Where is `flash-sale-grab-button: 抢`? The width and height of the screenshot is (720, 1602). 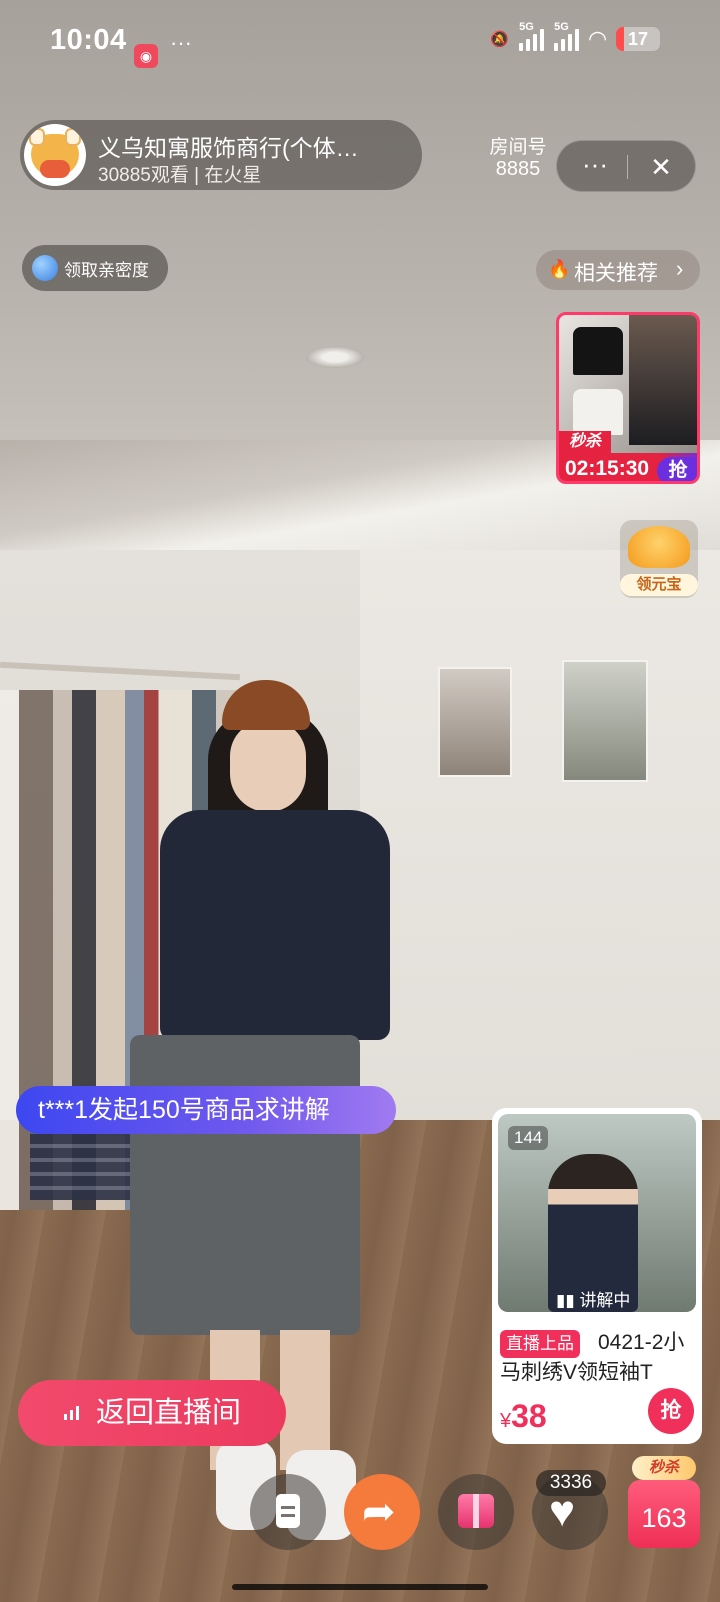 flash-sale-grab-button: 抢 is located at coordinates (677, 469).